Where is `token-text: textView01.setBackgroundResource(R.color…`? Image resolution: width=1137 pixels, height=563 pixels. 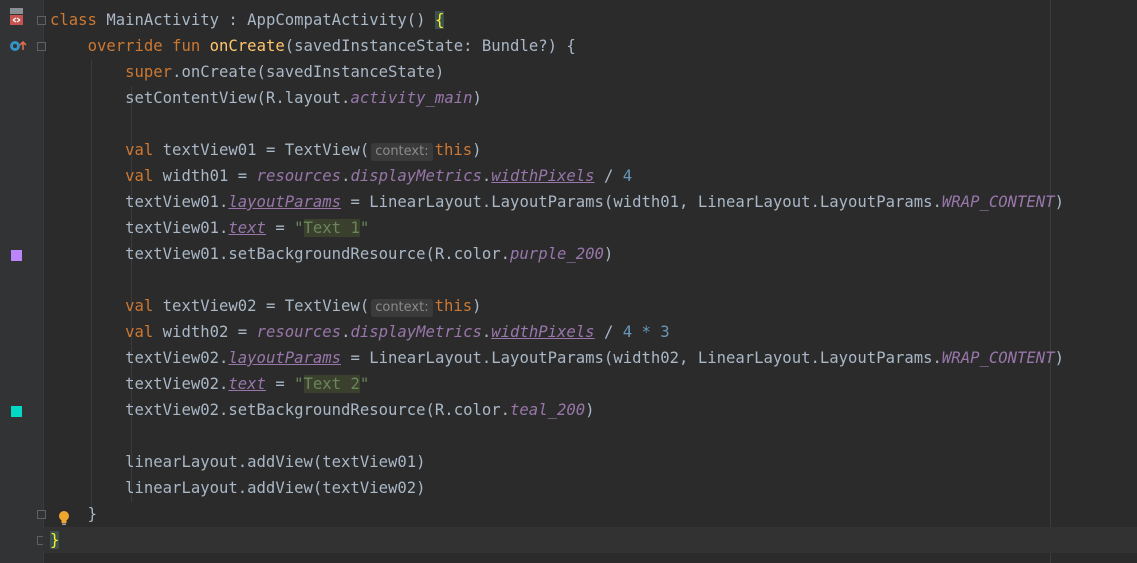 token-text: textView01.setBackgroundResource(R.color… is located at coordinates (318, 254).